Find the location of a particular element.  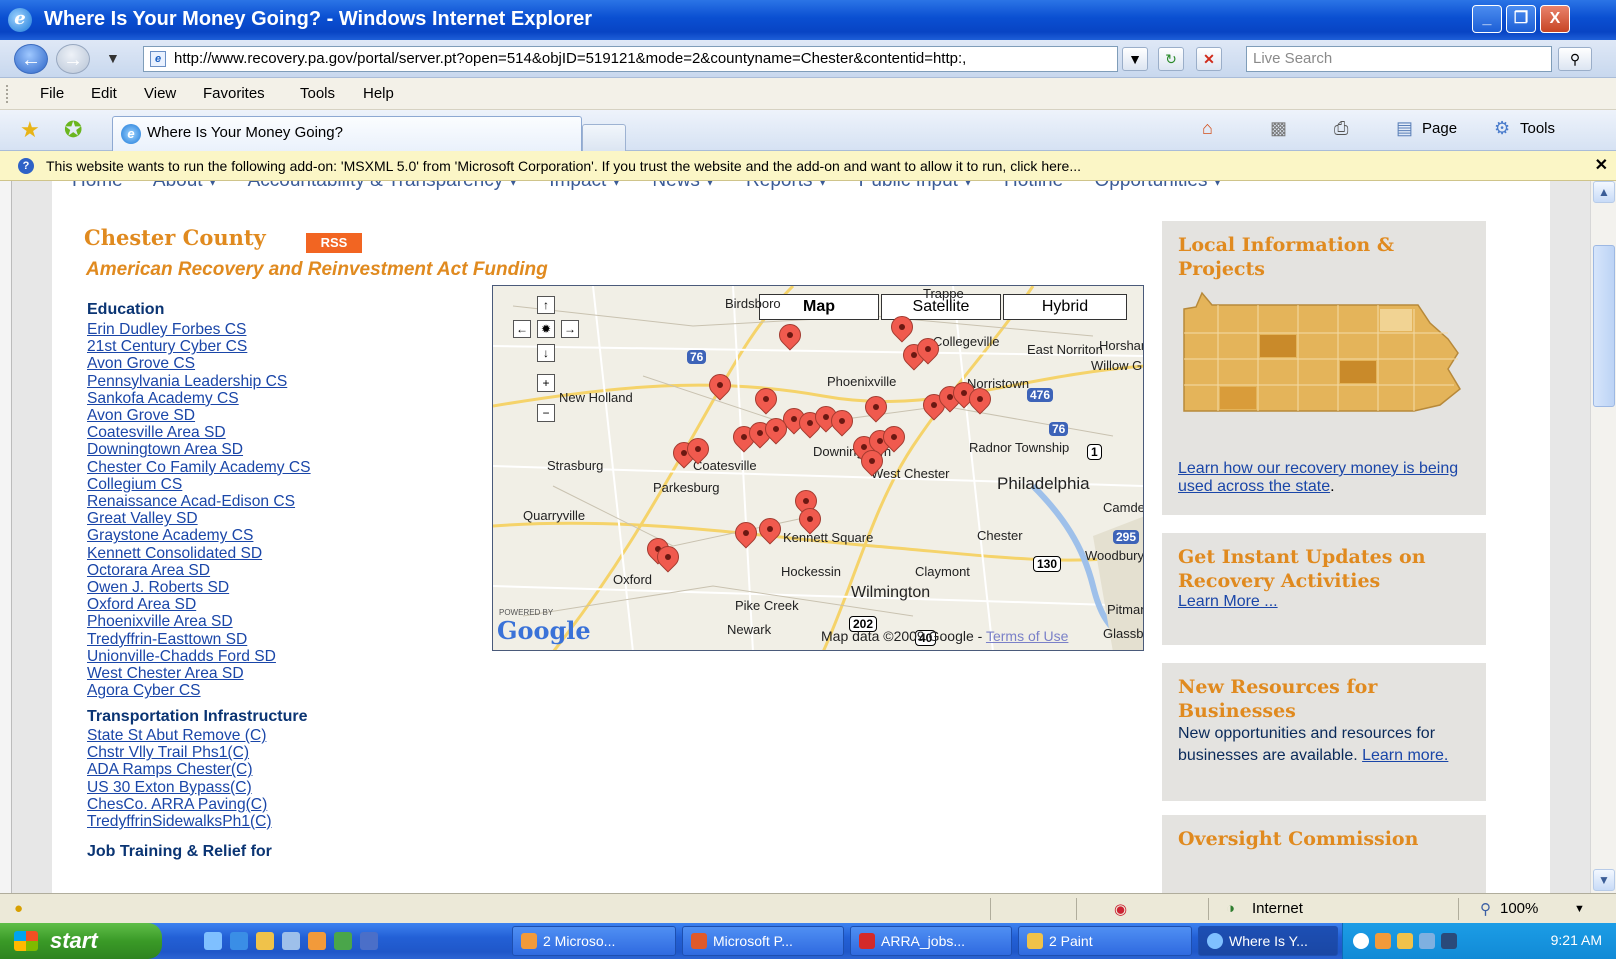

new-tab-button is located at coordinates (604, 137).